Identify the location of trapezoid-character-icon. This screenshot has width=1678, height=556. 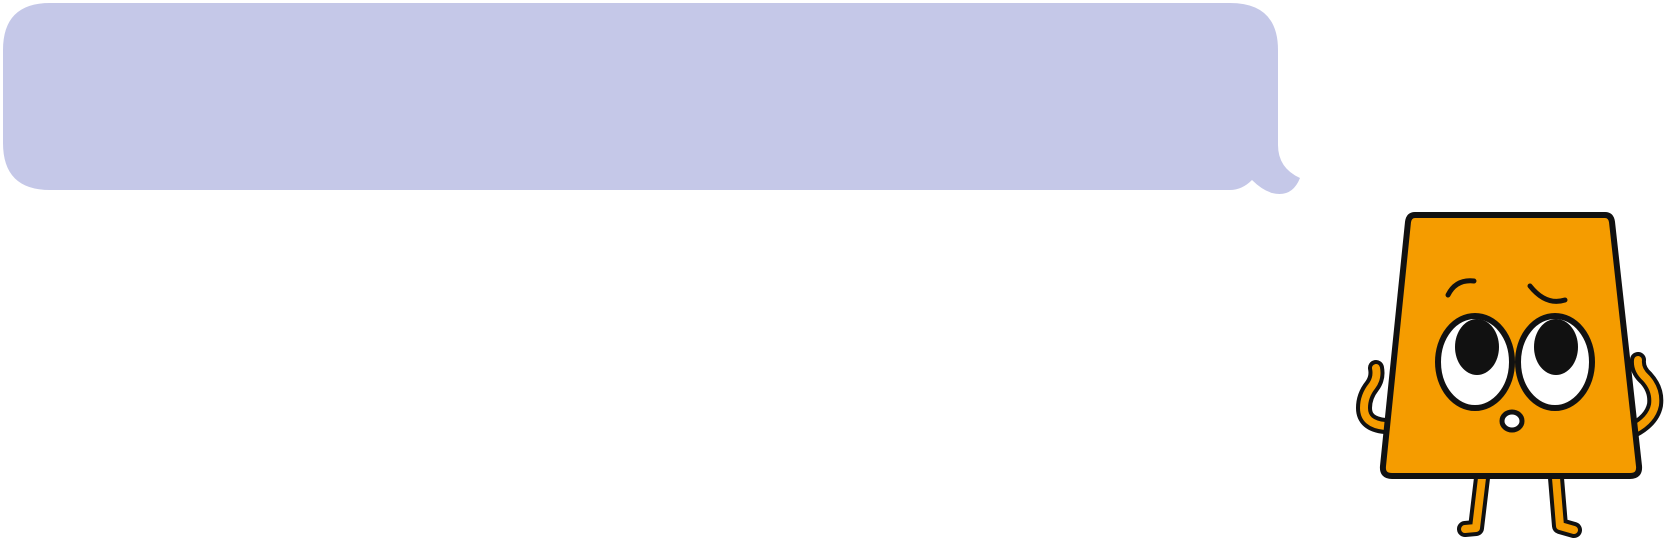
(1510, 375).